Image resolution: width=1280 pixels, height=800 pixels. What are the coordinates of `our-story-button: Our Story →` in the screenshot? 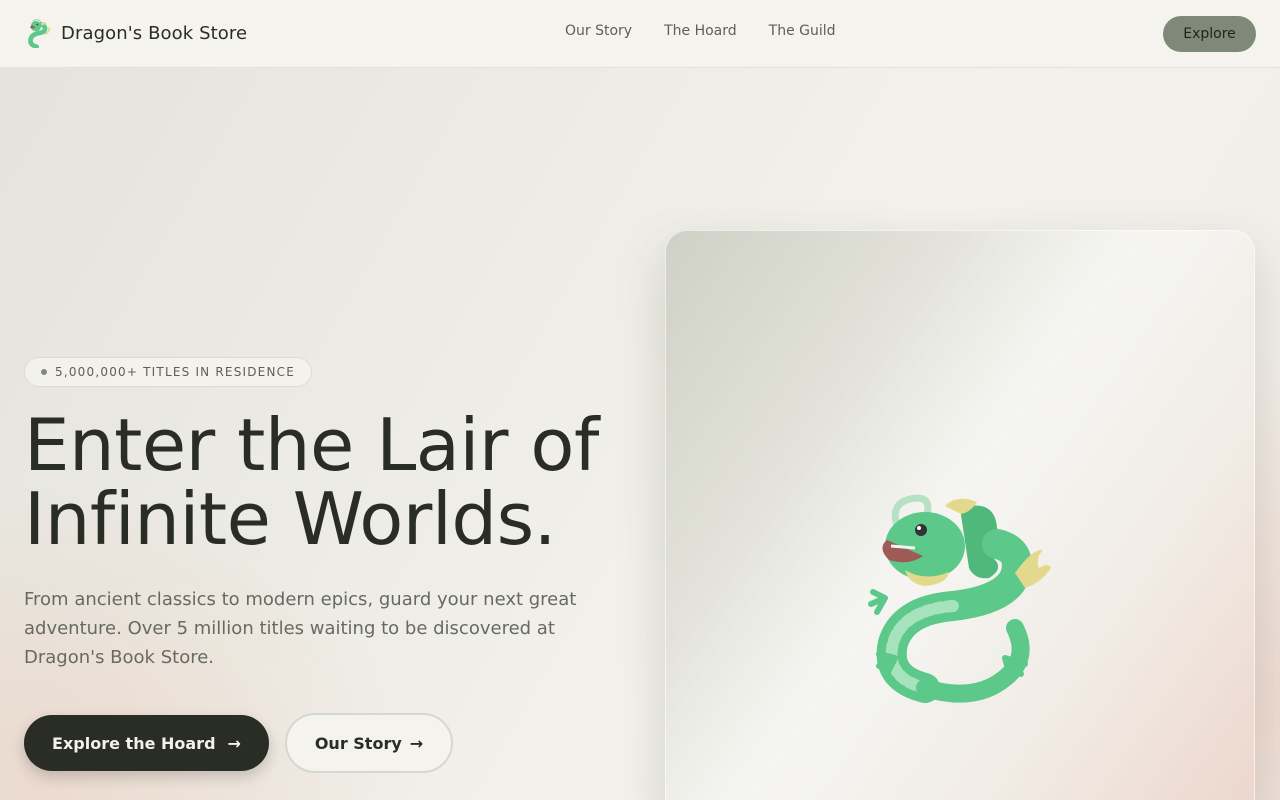 It's located at (369, 743).